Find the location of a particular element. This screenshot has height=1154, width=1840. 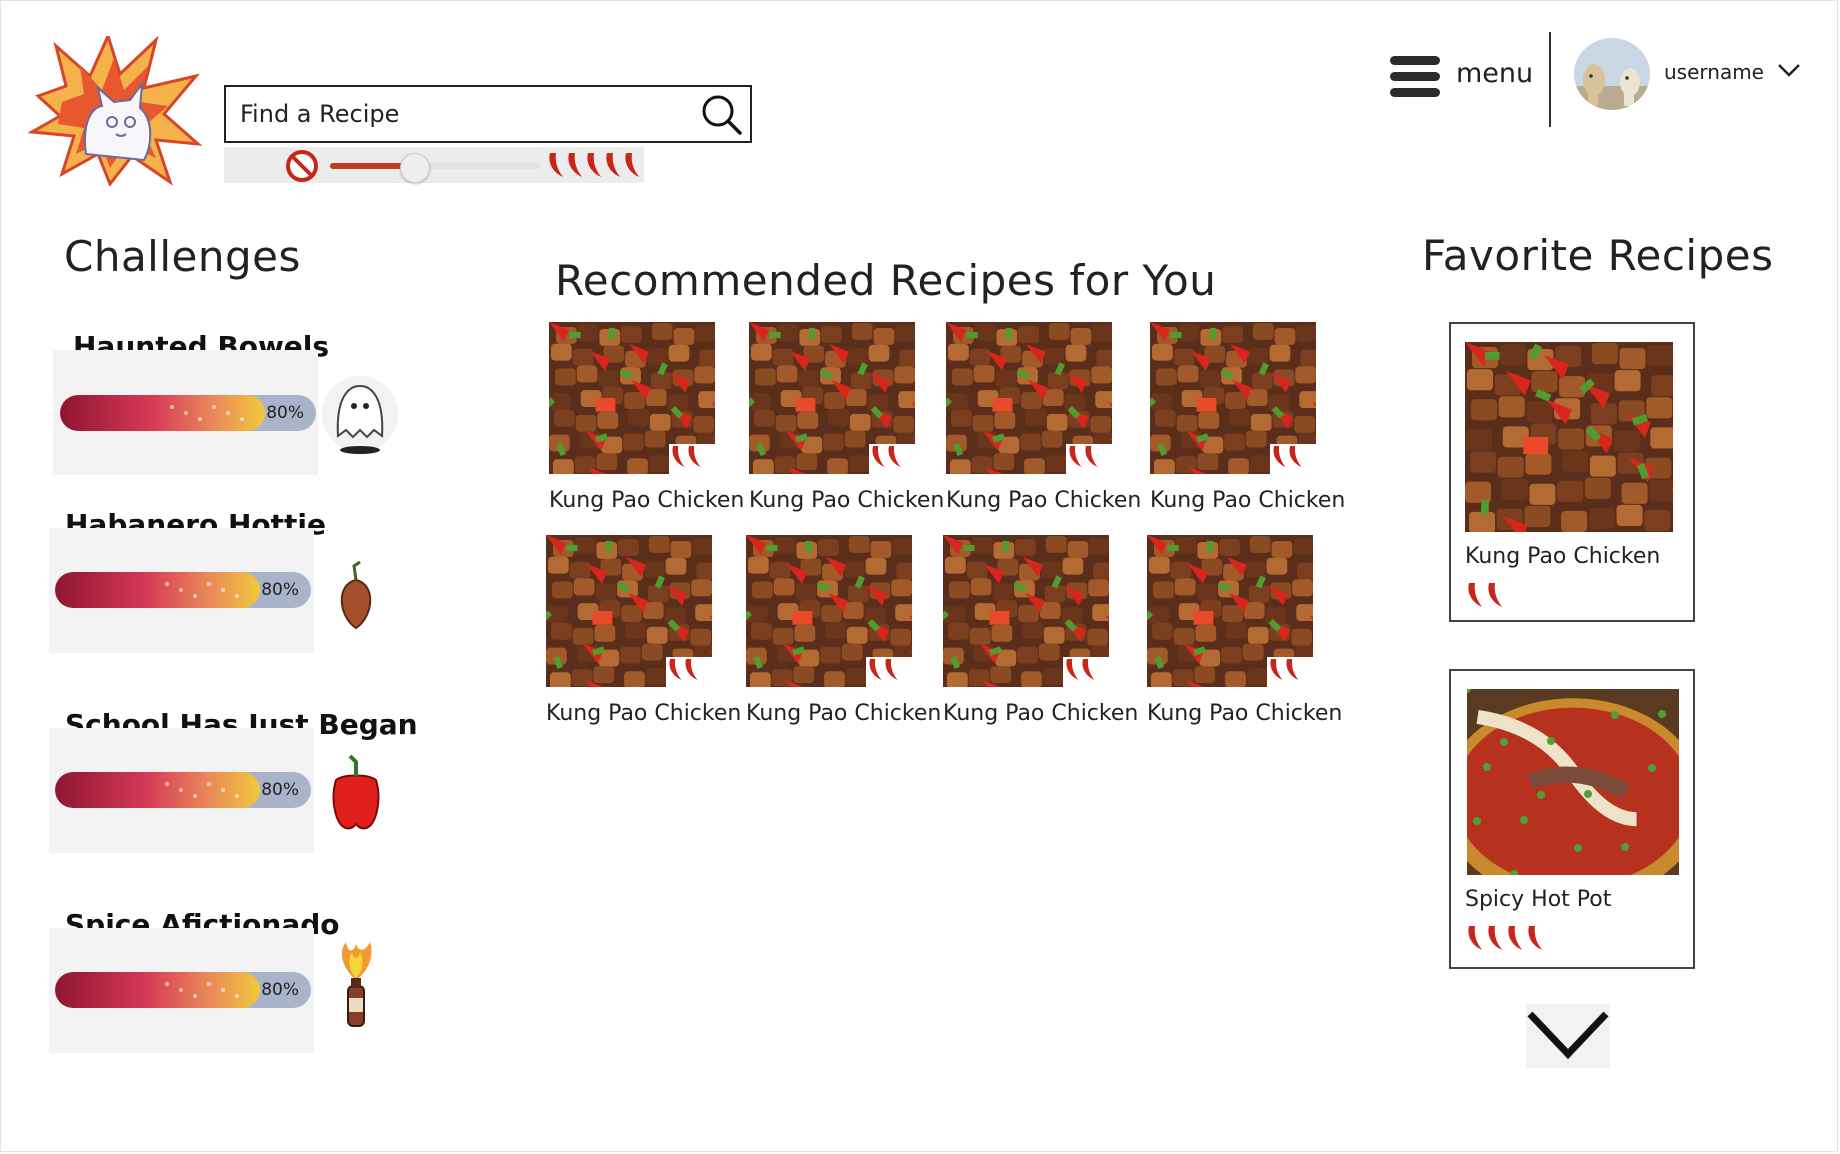

ghost-icon is located at coordinates (360, 415).